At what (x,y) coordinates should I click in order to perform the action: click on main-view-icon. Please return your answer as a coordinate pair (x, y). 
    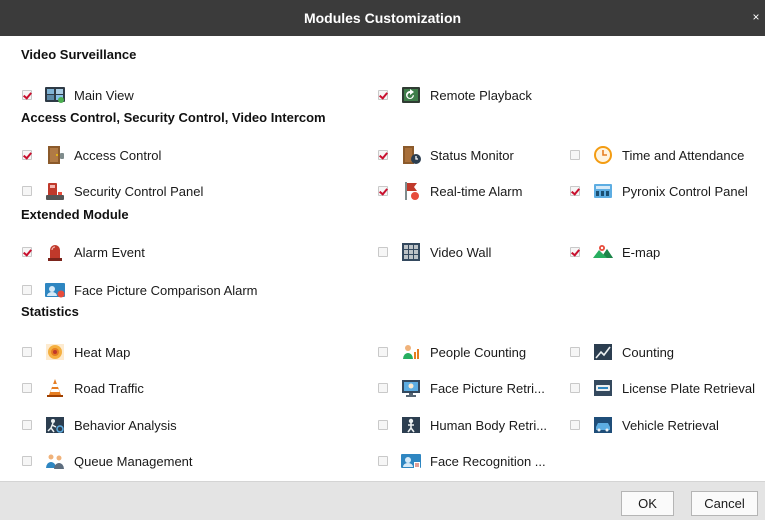
    Looking at the image, I should click on (55, 95).